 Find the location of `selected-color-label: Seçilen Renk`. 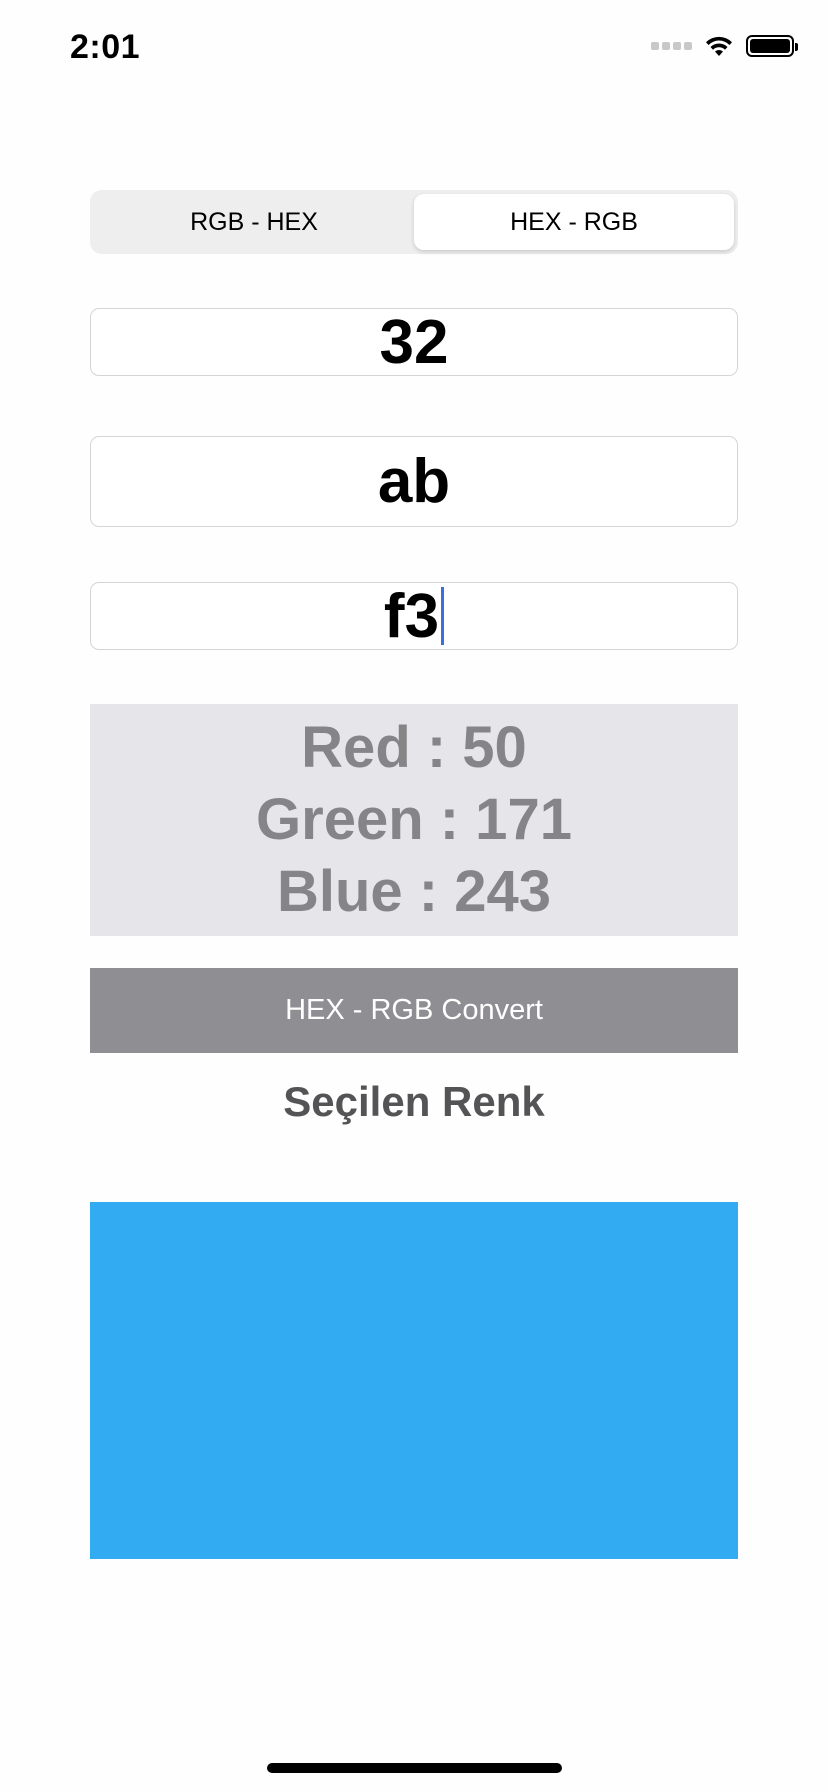

selected-color-label: Seçilen Renk is located at coordinates (414, 1101).